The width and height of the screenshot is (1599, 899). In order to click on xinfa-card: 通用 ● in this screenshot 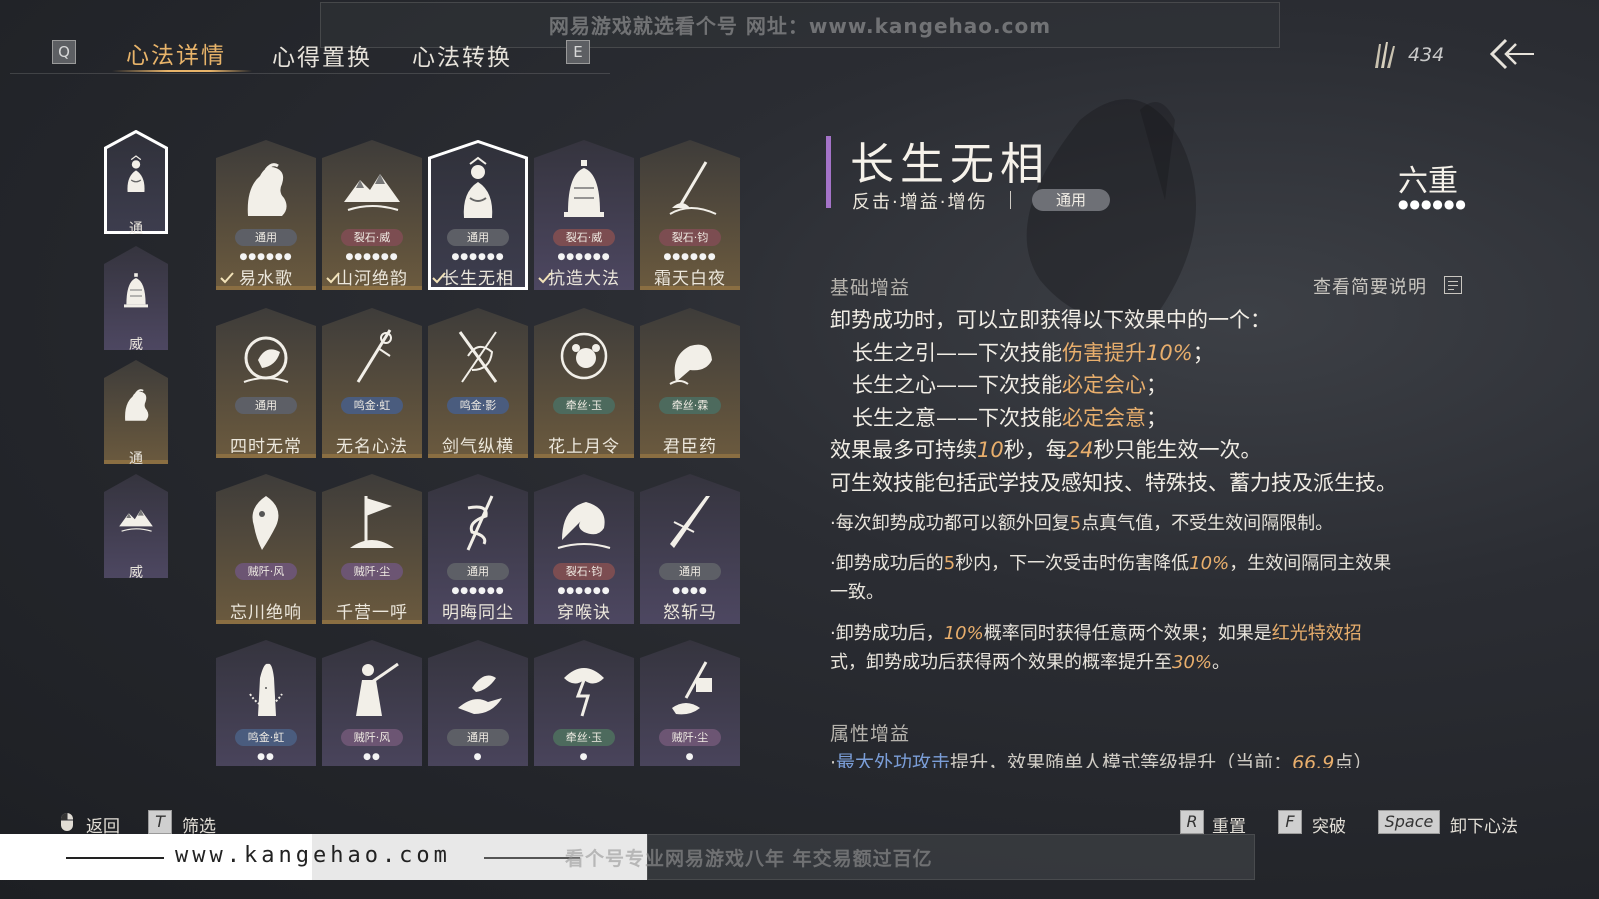, I will do `click(478, 703)`.